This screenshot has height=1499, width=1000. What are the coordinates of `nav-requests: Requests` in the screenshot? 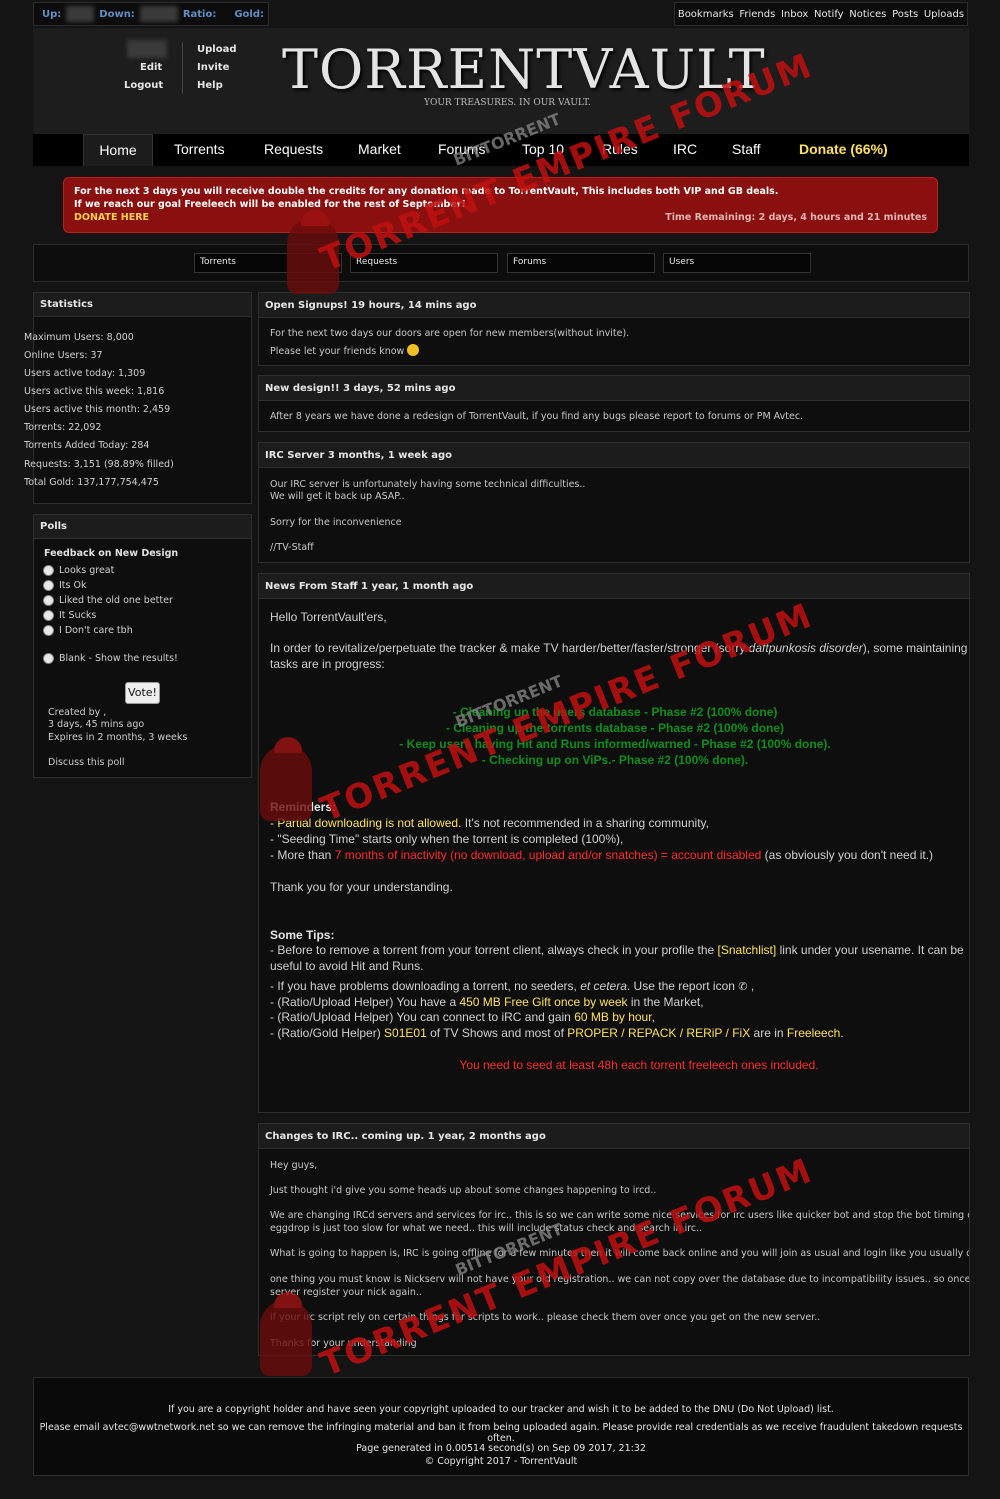 It's located at (293, 150).